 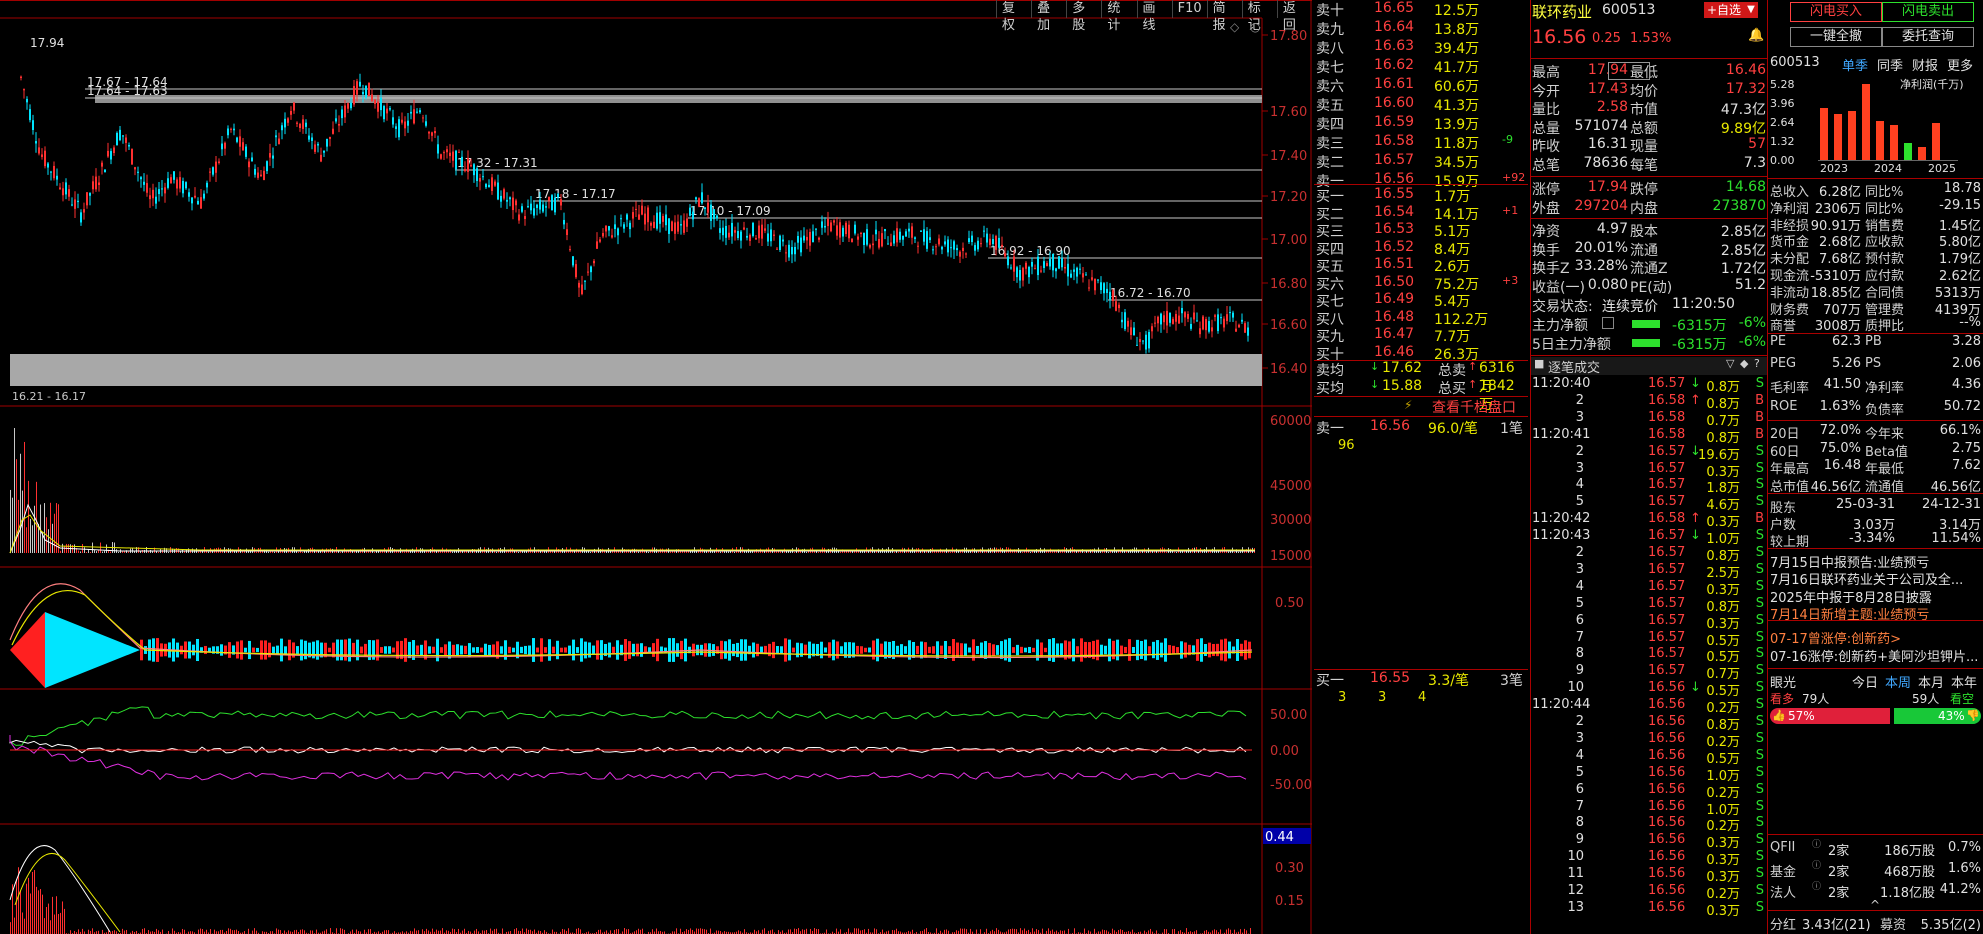 I want to click on limit-news-item: 07-17曾涨停:创新药>, so click(x=1875, y=637).